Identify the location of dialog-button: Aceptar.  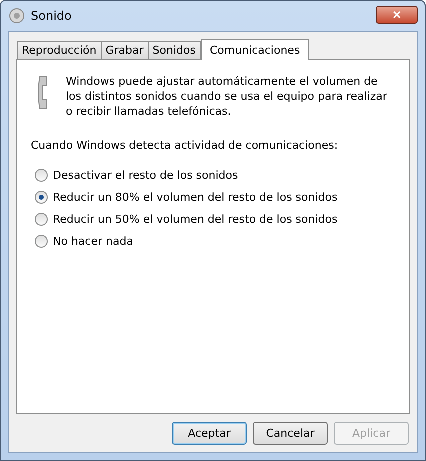
(209, 433).